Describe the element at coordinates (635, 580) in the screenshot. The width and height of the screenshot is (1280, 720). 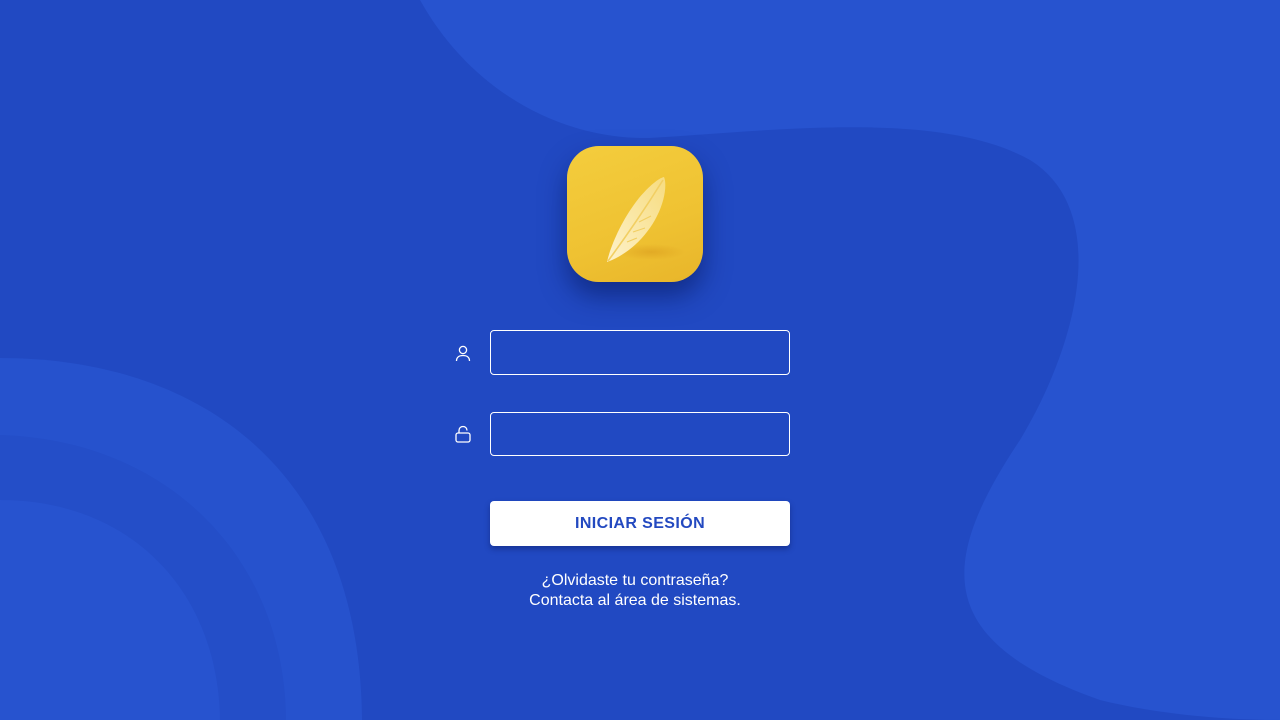
I see `forgot-password-text: ¿Olvidaste tu contraseña?` at that location.